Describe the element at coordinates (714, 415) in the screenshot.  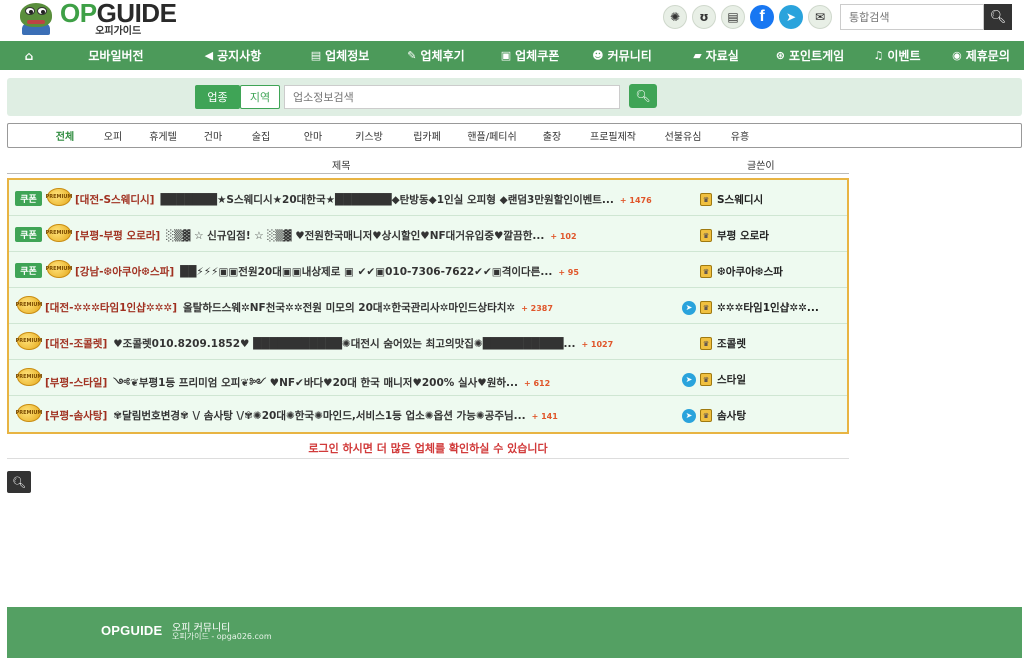
I see `listing-writer: ➤ ♛ 솜사탕` at that location.